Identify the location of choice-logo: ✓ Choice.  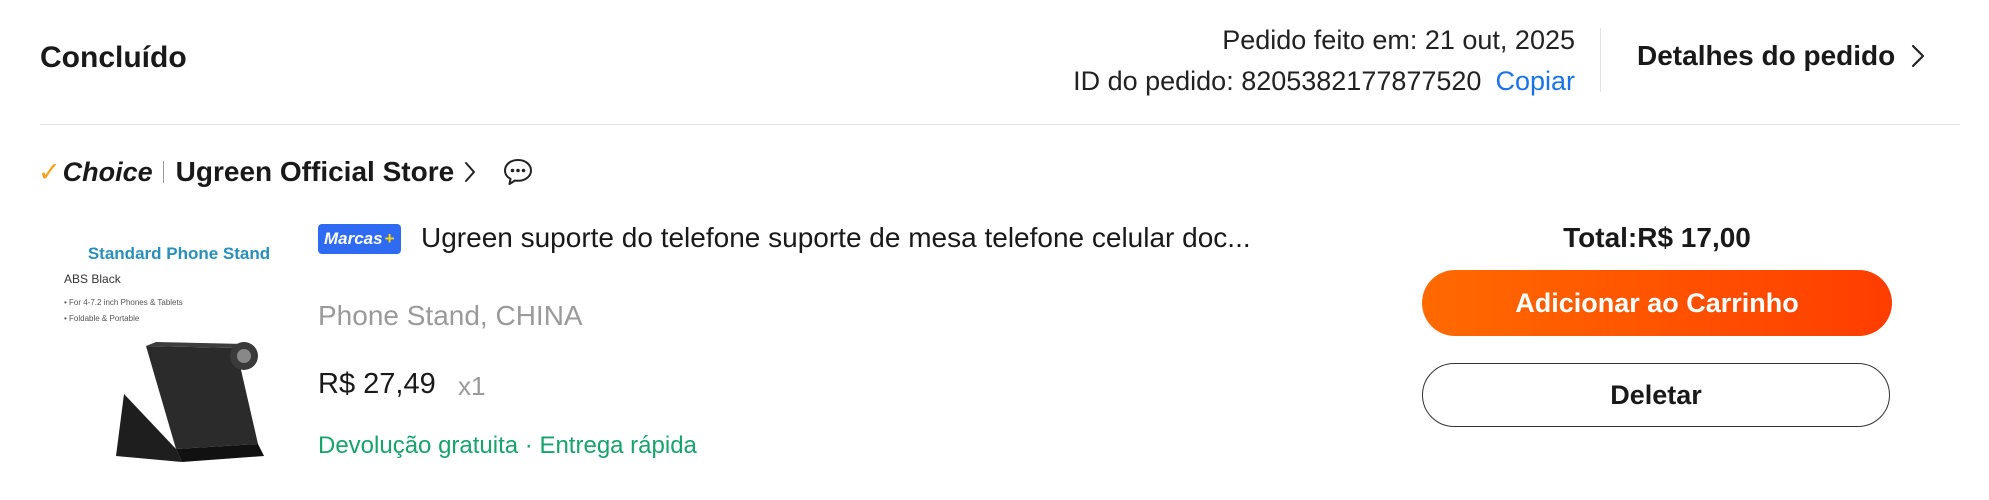
(95, 172).